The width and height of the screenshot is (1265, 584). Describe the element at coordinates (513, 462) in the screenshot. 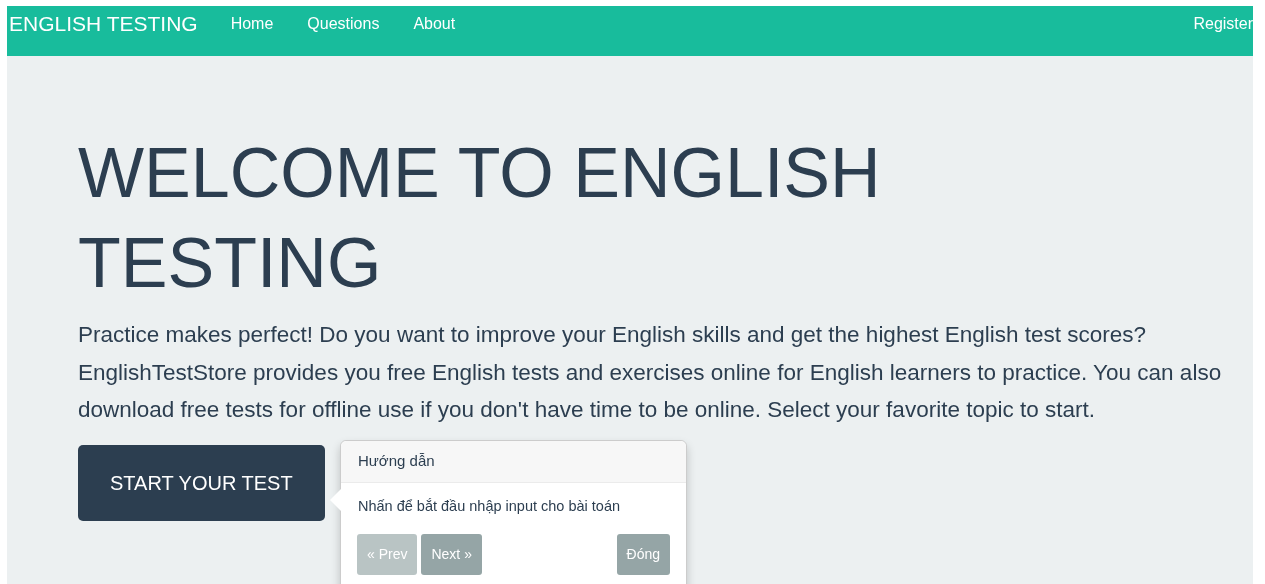

I see `popover-title: Hướng dẫn` at that location.